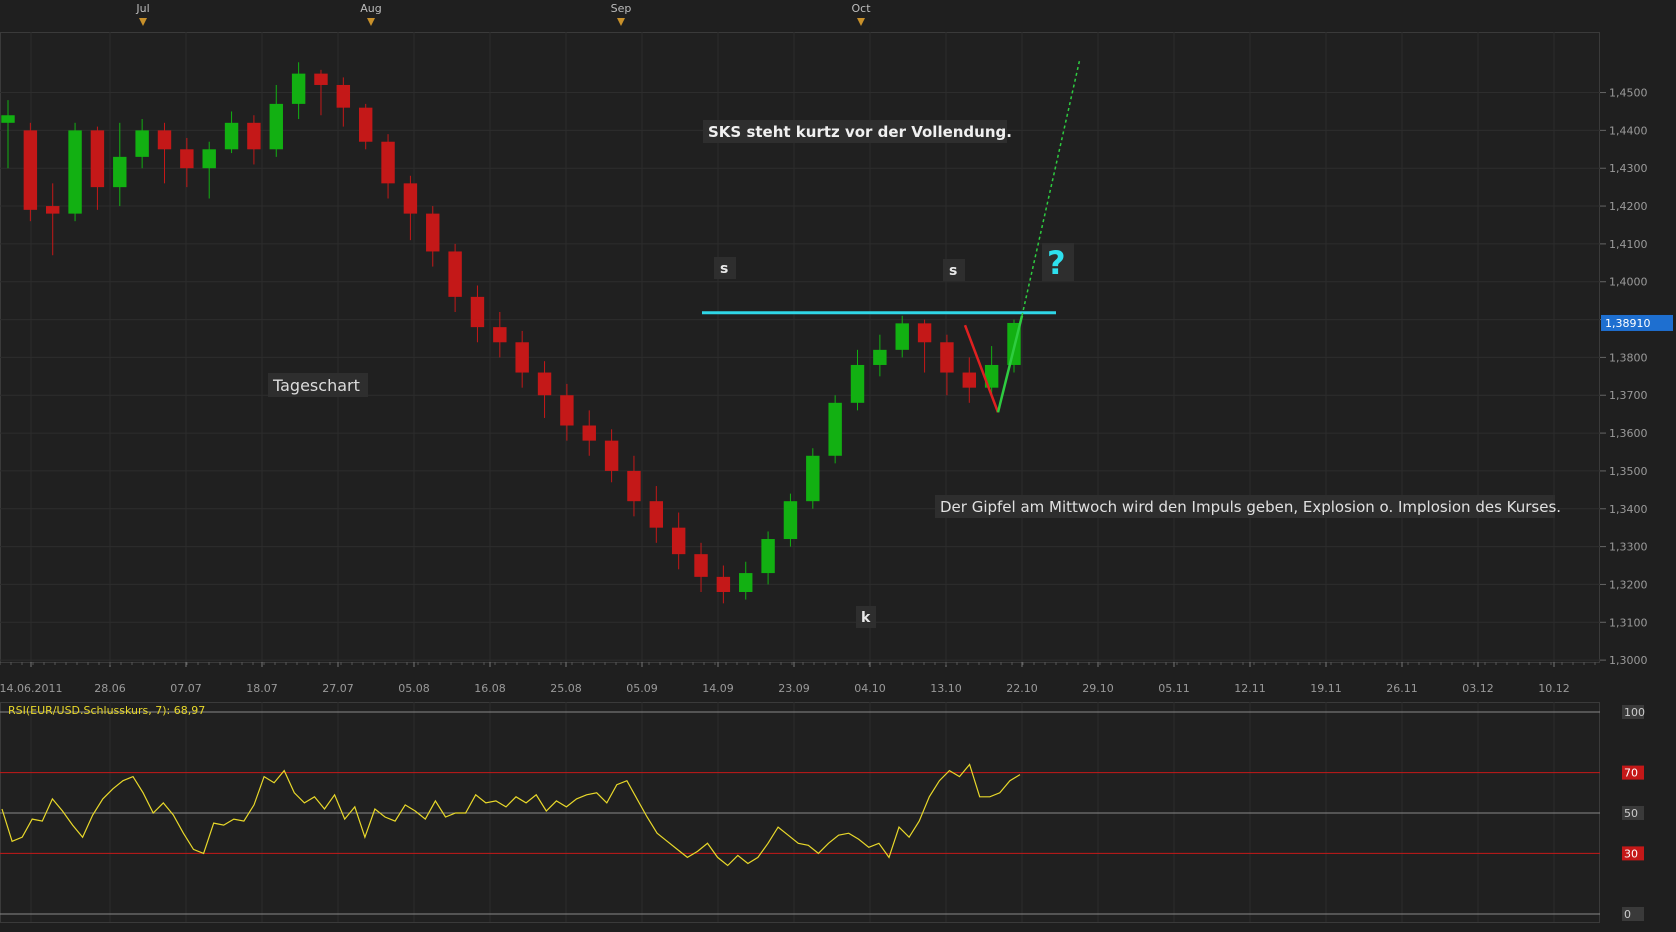  Describe the element at coordinates (1628, 622) in the screenshot. I see `y-tick-label: 1,3100` at that location.